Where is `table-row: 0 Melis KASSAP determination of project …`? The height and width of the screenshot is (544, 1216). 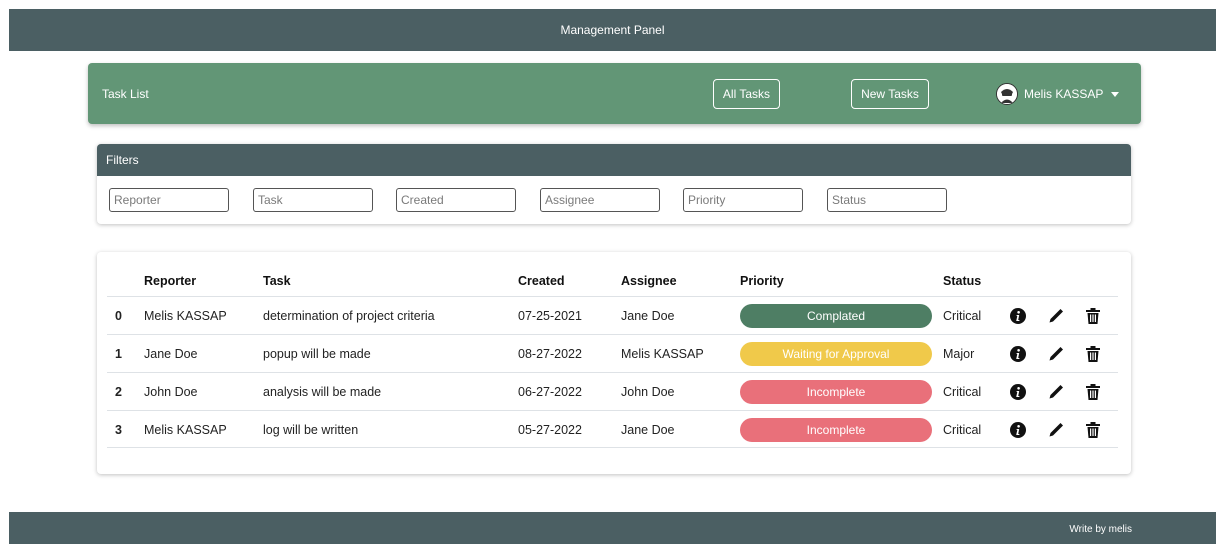
table-row: 0 Melis KASSAP determination of project … is located at coordinates (612, 315).